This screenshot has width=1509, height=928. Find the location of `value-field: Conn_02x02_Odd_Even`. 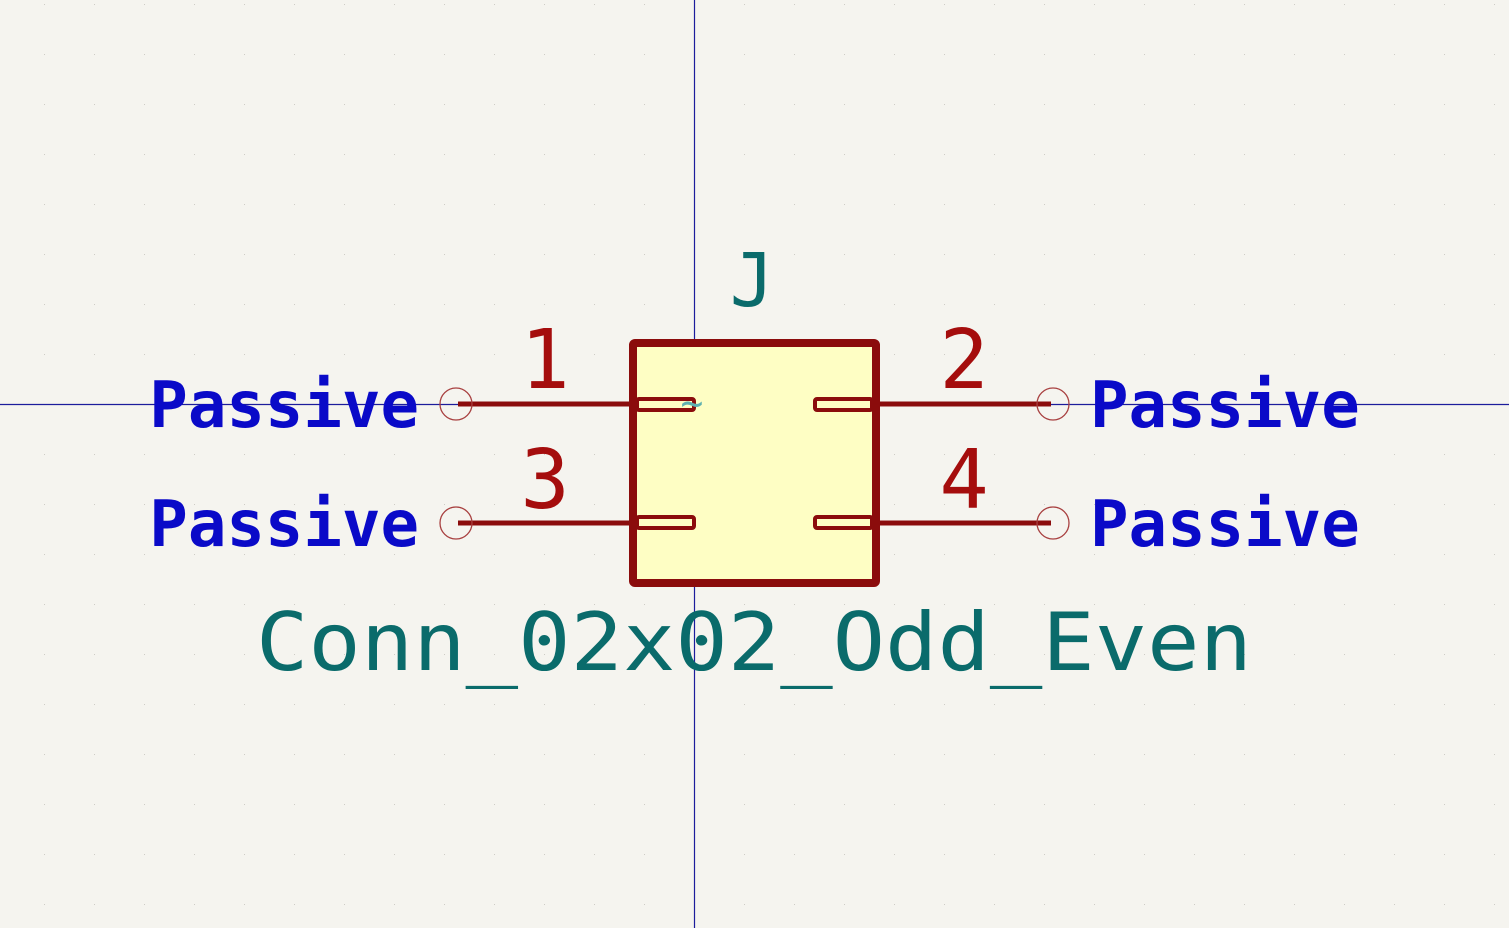

value-field: Conn_02x02_Odd_Even is located at coordinates (754, 642).